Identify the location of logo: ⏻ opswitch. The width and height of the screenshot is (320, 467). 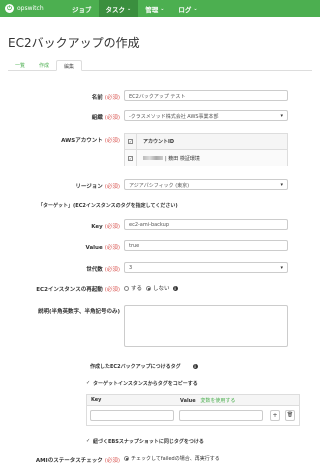
(35, 8).